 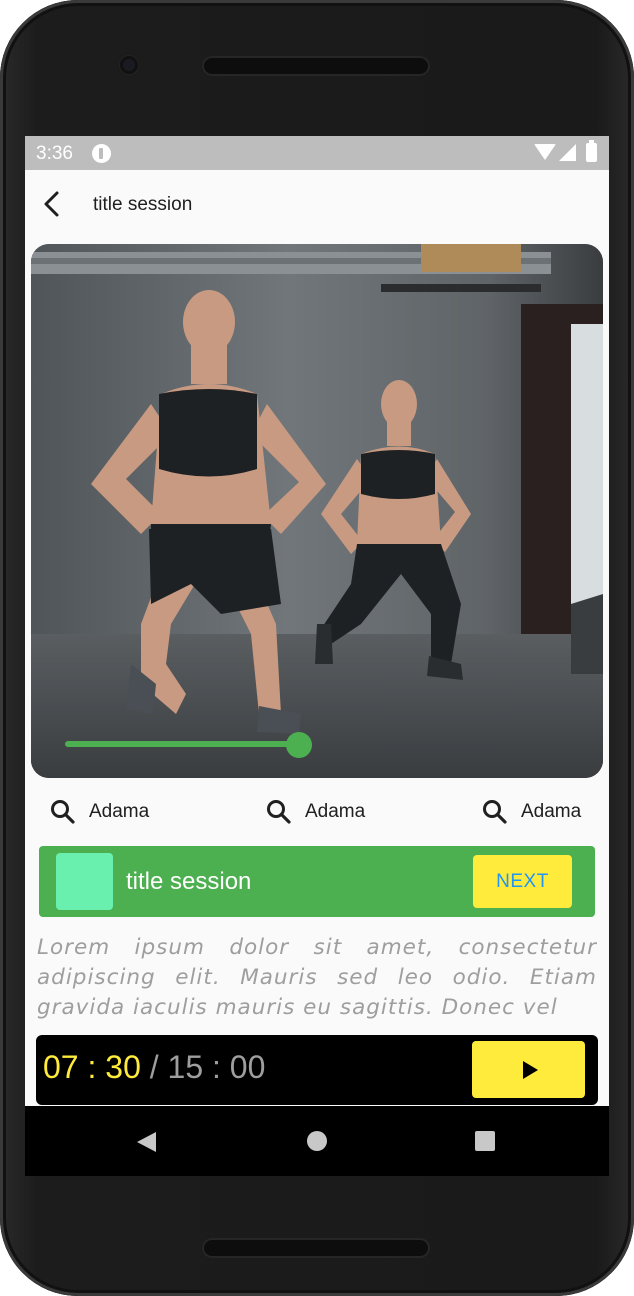 What do you see at coordinates (216, 1067) in the screenshot?
I see `timer-total: 15 : 00` at bounding box center [216, 1067].